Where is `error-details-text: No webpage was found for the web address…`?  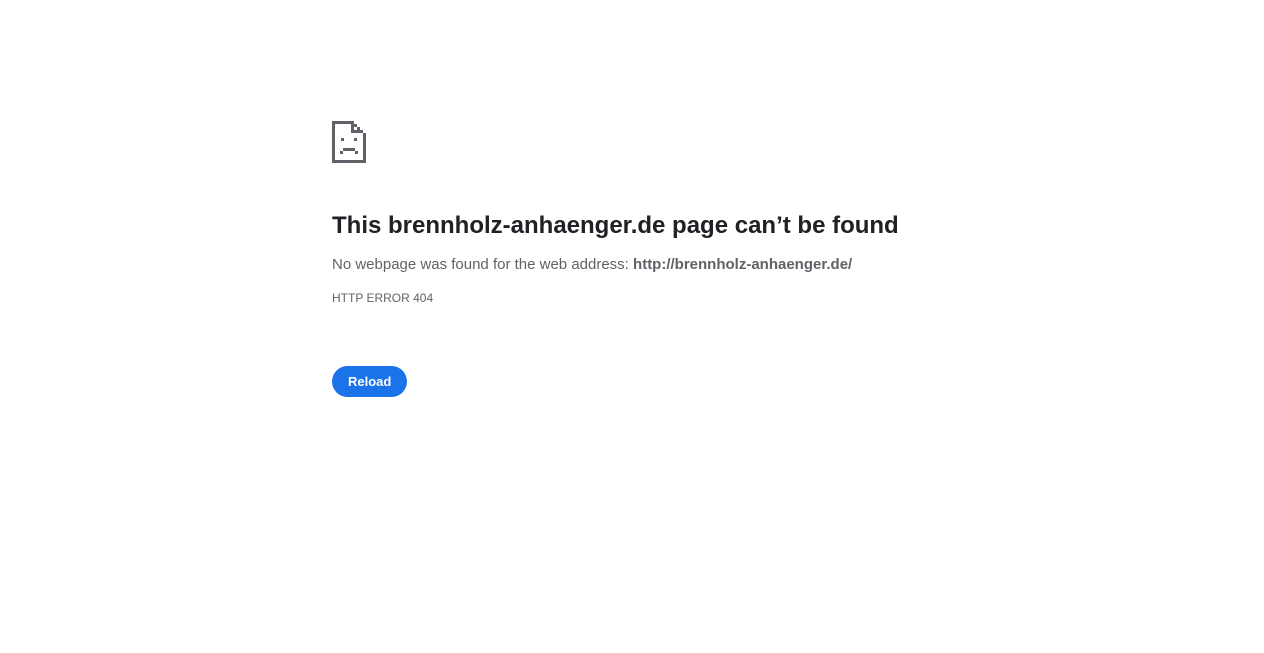
error-details-text: No webpage was found for the web address… is located at coordinates (483, 264).